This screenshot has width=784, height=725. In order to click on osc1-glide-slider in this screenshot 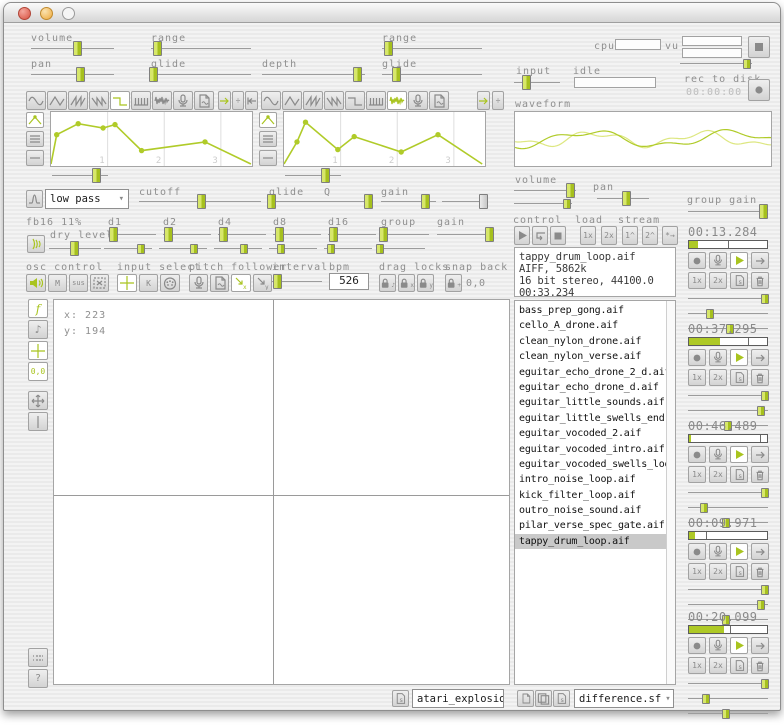, I will do `click(200, 74)`.